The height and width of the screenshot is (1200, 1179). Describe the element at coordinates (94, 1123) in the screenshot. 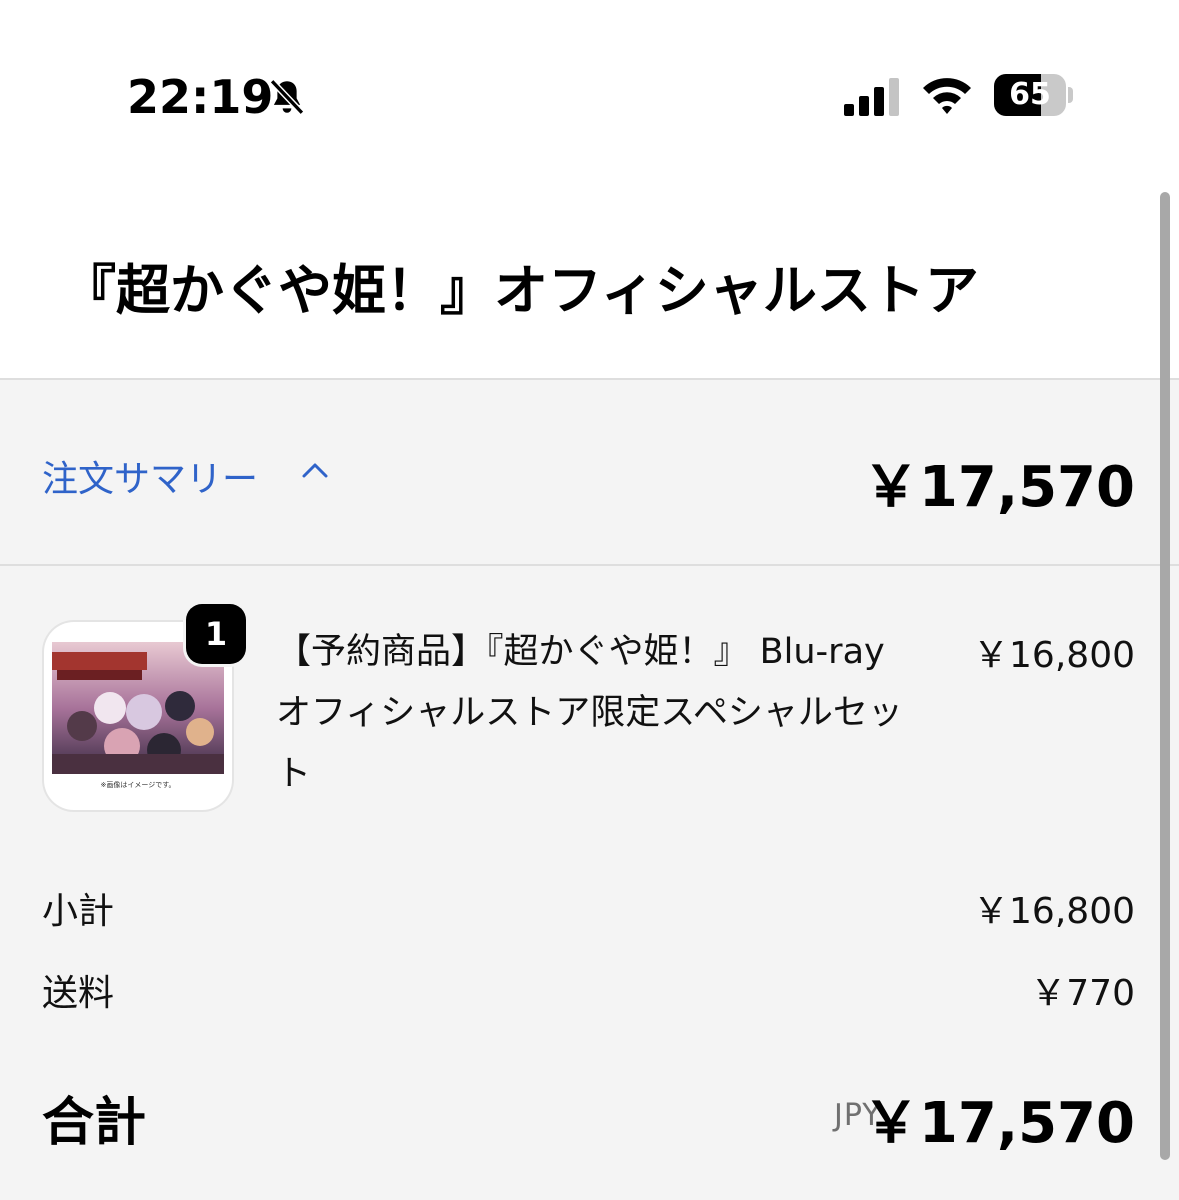

I see `total-label: 合計` at that location.